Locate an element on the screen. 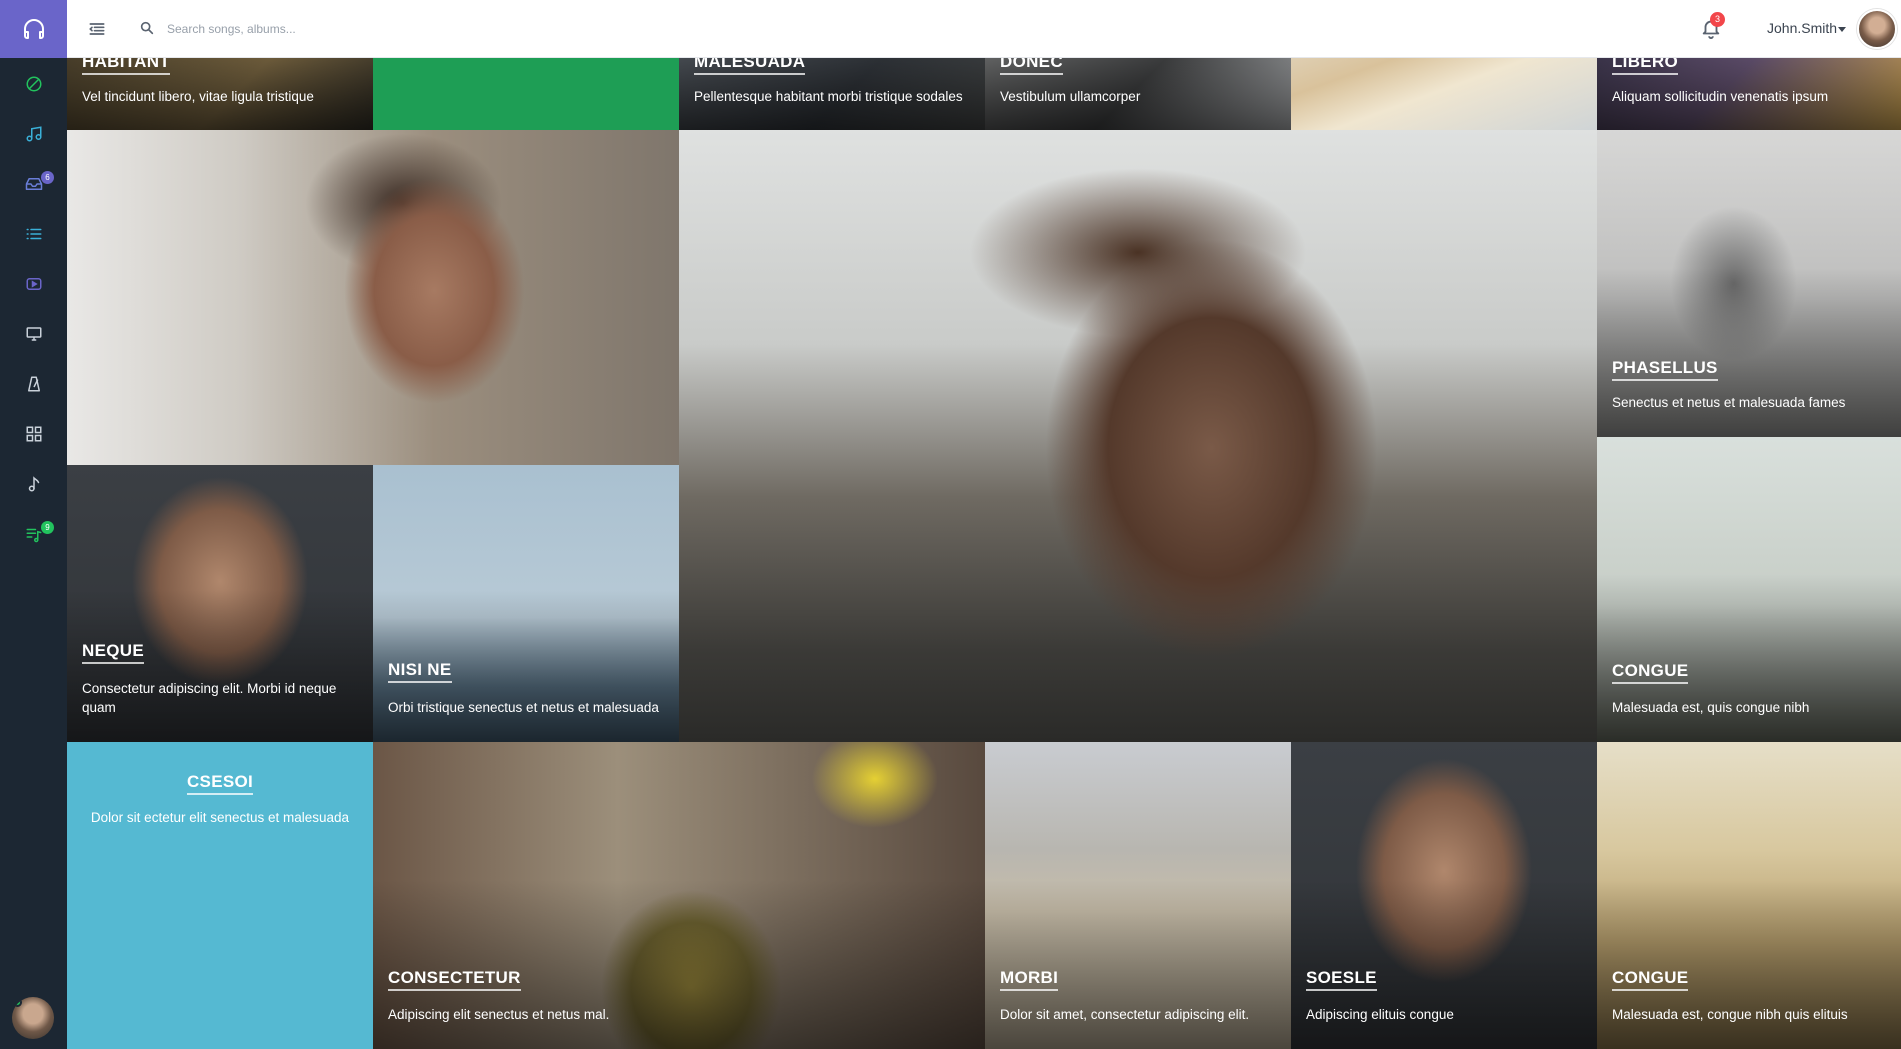  tile-title: NISI NE is located at coordinates (420, 671).